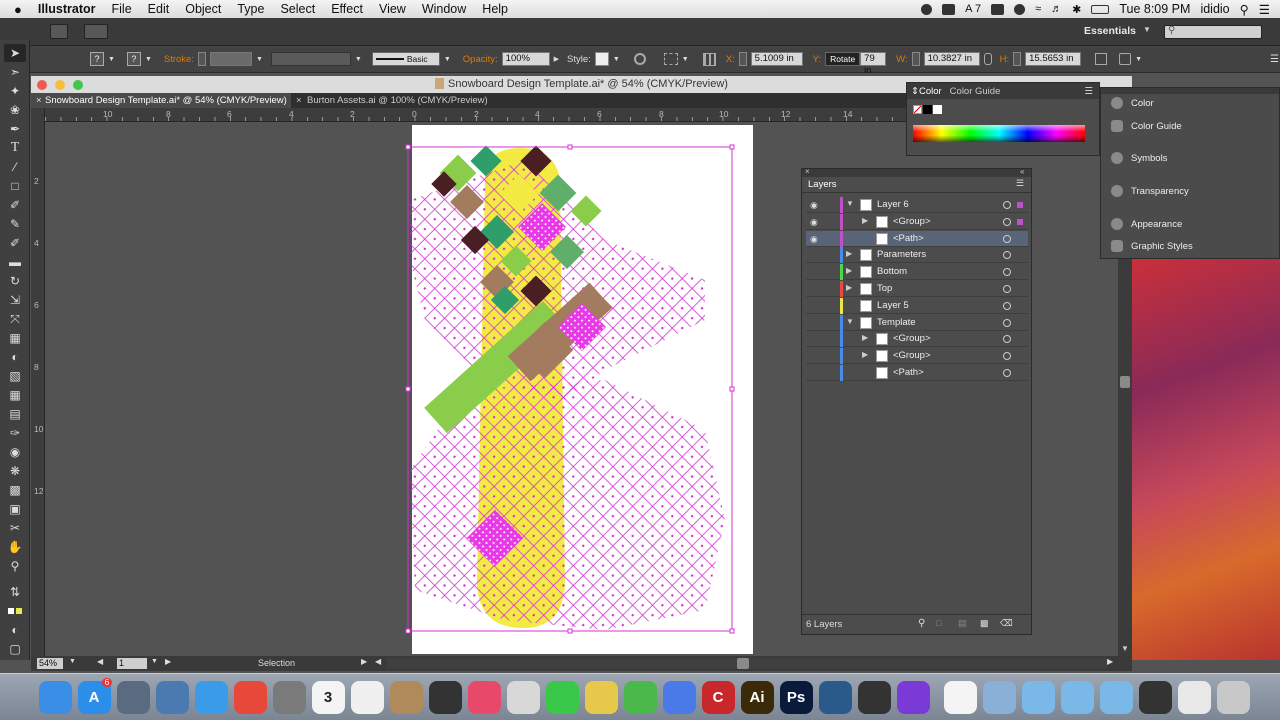  What do you see at coordinates (168, 661) in the screenshot?
I see `artboard-next-icon: ▶` at bounding box center [168, 661].